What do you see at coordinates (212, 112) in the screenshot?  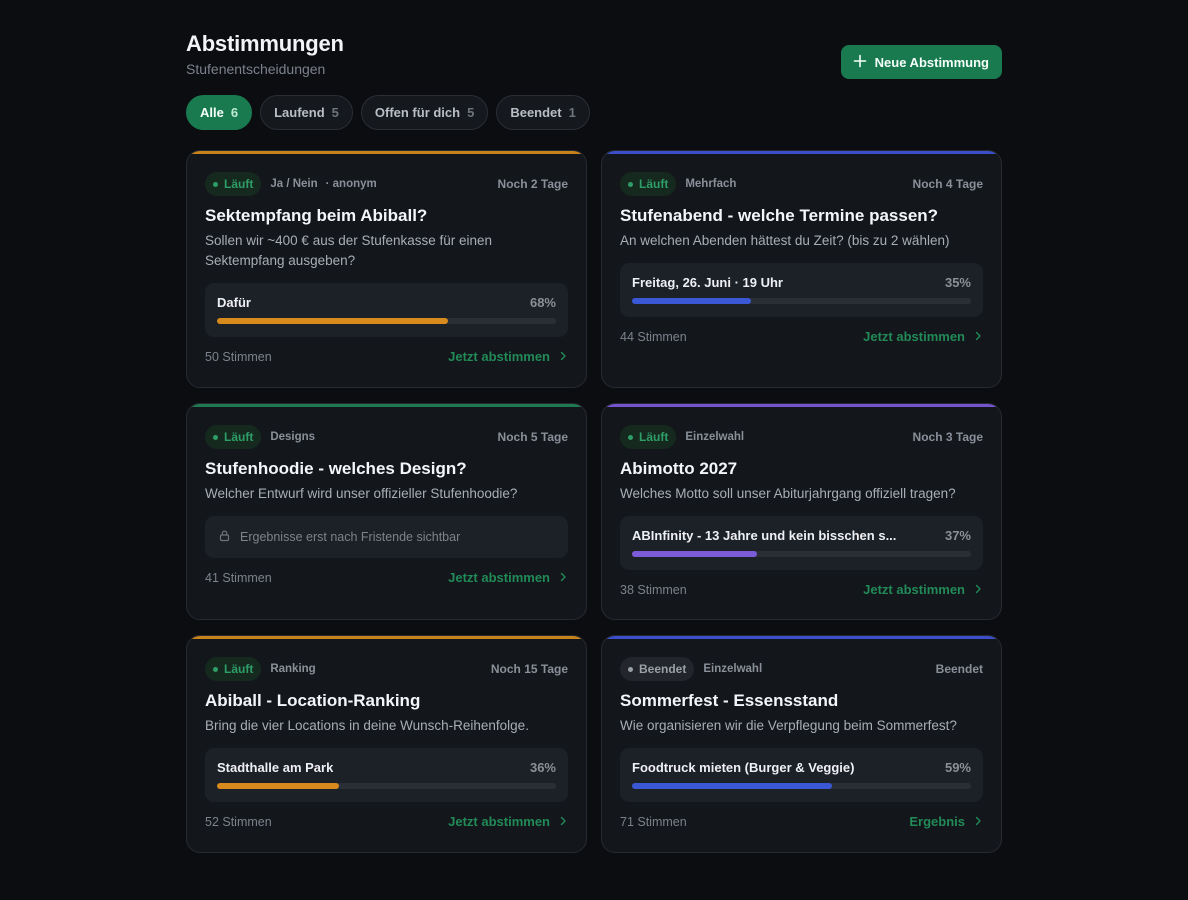 I see `filter-label: Alle` at bounding box center [212, 112].